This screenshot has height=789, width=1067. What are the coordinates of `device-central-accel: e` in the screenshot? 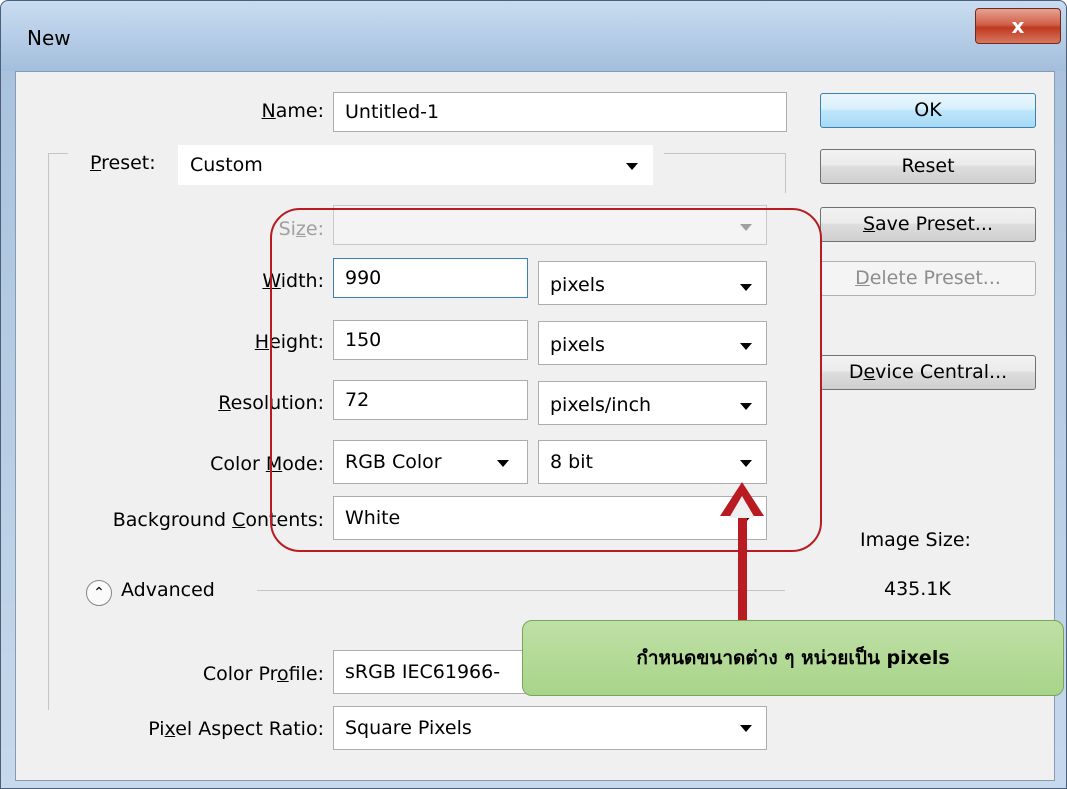 It's located at (869, 372).